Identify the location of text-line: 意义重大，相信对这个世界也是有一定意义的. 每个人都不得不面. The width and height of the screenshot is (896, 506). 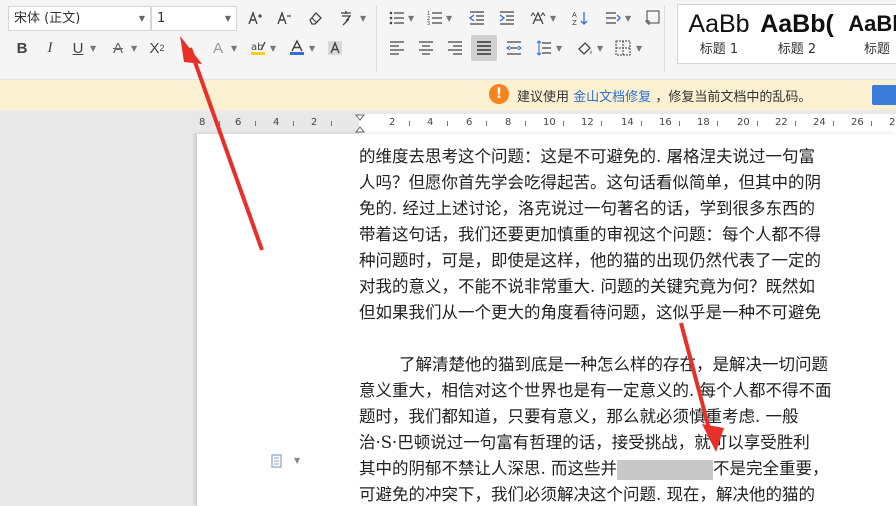
(595, 391).